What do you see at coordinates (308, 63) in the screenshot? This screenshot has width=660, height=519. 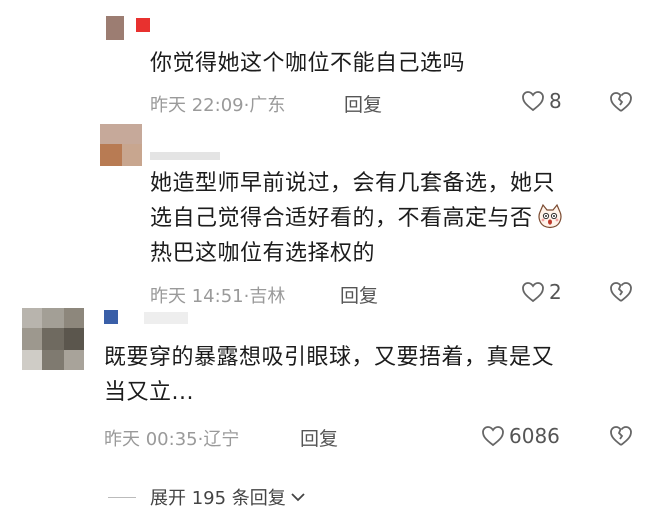 I see `comment-text: 你觉得她这个咖位不能自己选吗` at bounding box center [308, 63].